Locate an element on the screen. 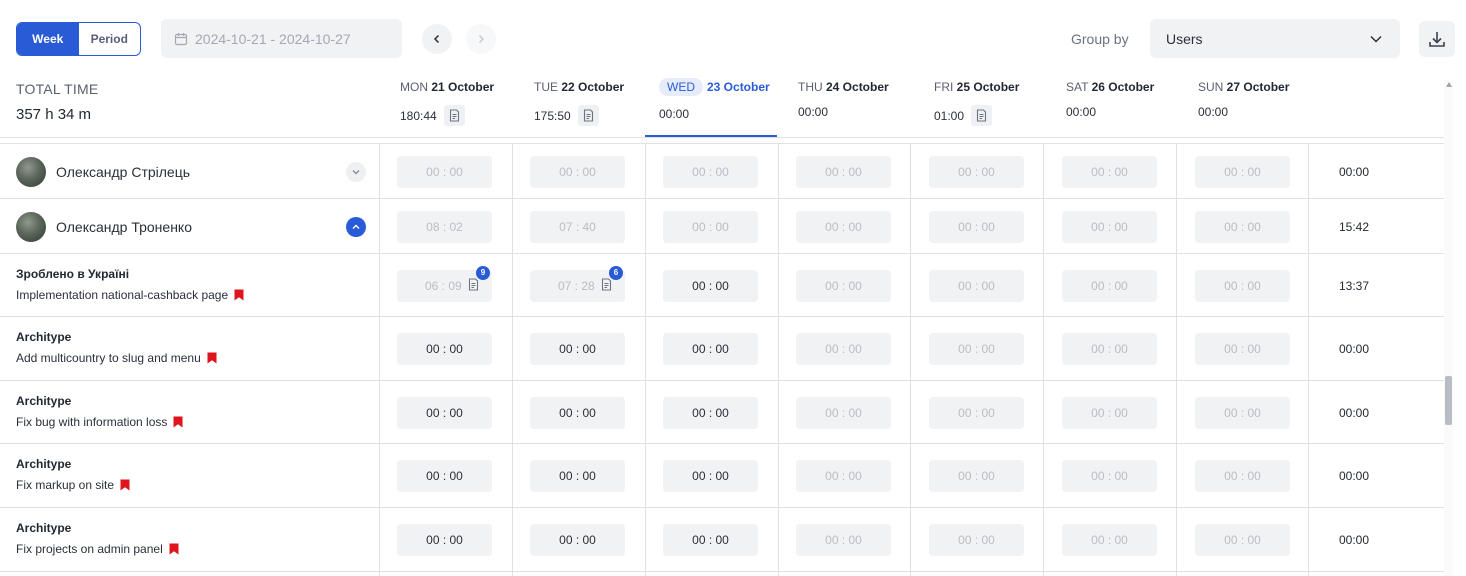  time-entry-input: 07 : 40 is located at coordinates (577, 226).